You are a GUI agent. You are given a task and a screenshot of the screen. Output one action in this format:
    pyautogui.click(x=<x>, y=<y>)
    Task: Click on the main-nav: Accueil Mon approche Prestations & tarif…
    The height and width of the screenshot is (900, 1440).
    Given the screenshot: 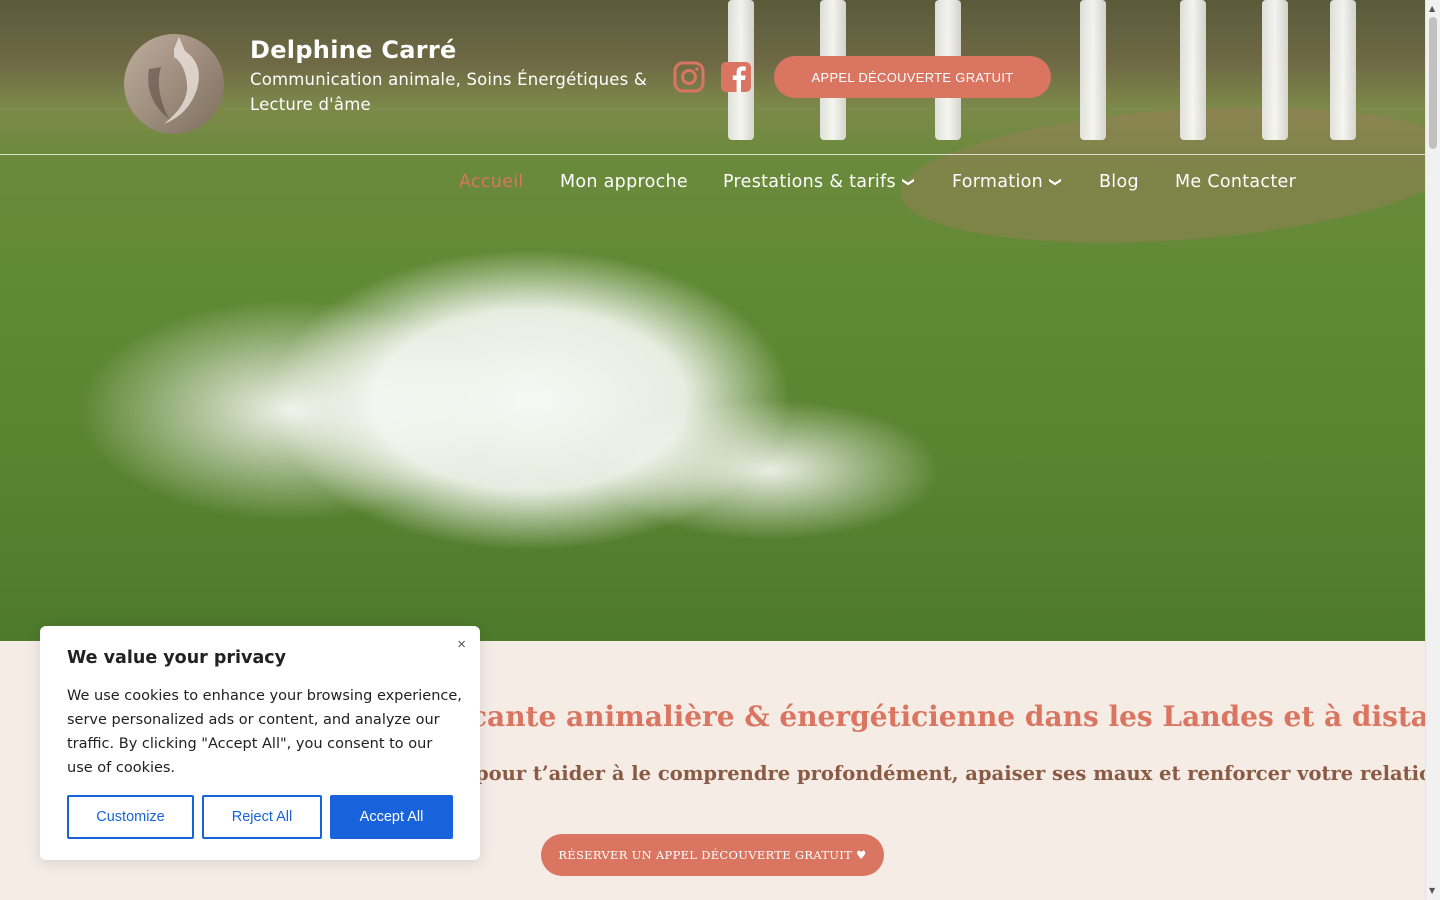 What is the action you would take?
    pyautogui.click(x=712, y=185)
    